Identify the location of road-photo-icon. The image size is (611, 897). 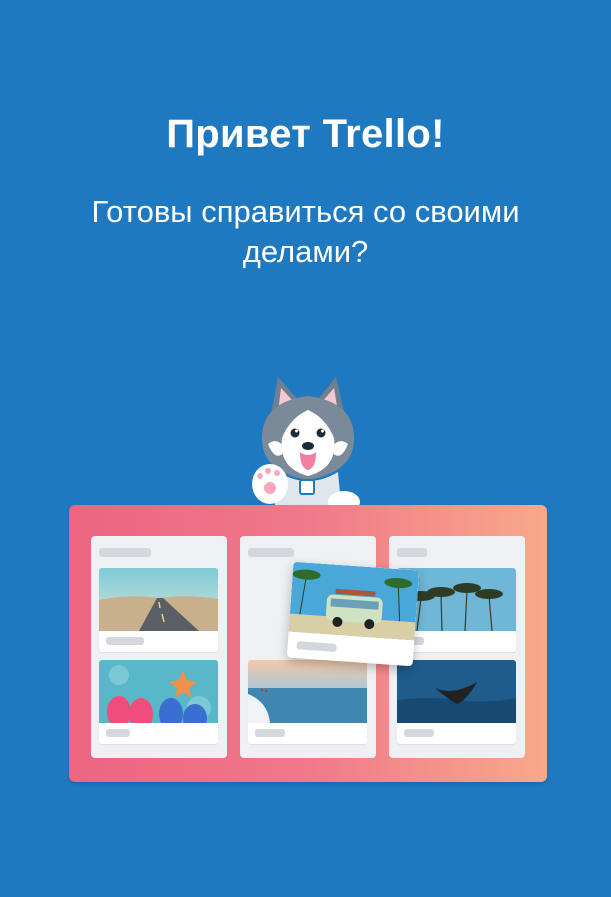
(158, 599).